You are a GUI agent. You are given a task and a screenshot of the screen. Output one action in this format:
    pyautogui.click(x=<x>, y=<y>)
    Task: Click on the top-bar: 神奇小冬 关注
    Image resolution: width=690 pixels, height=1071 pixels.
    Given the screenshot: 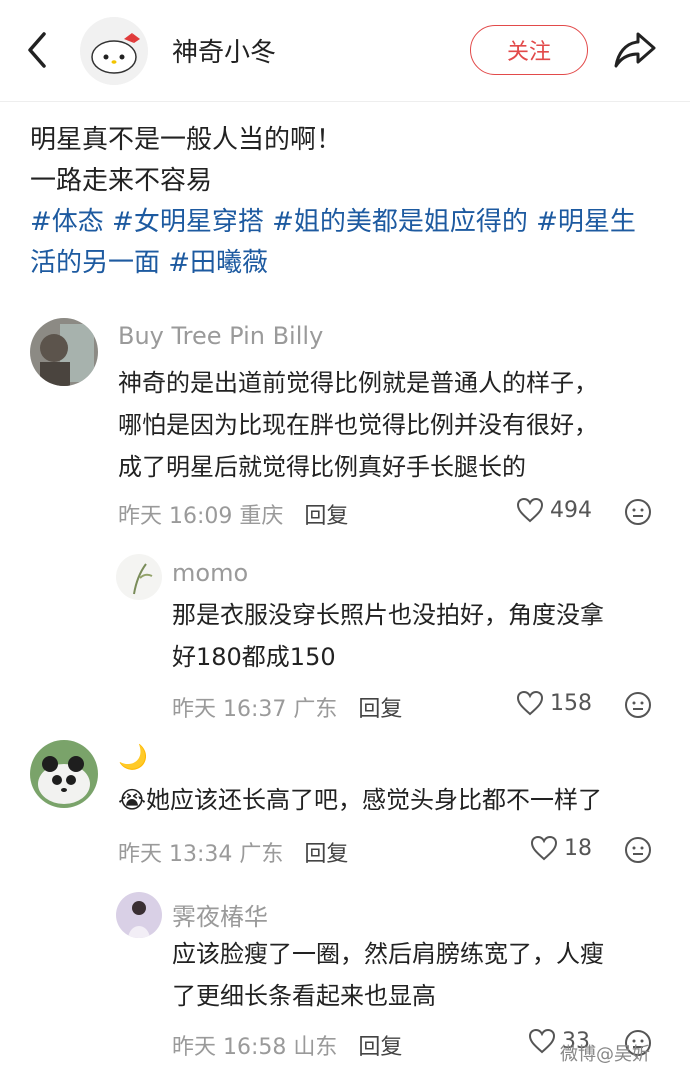 What is the action you would take?
    pyautogui.click(x=345, y=51)
    